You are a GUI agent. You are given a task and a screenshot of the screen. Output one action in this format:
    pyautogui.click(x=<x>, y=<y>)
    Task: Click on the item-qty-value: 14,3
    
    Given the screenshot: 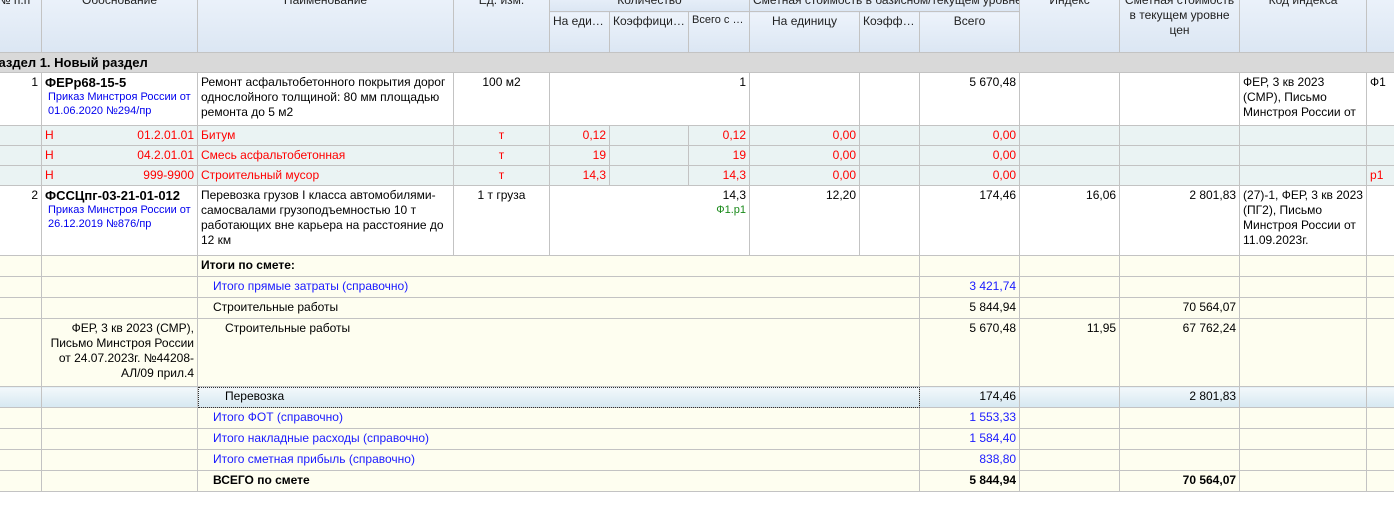 What is the action you would take?
    pyautogui.click(x=734, y=195)
    